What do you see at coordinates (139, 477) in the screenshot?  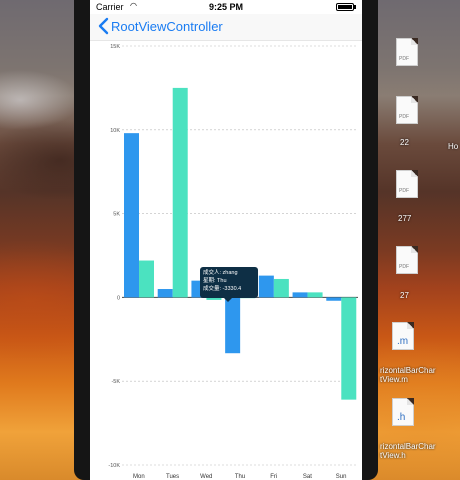 I see `x-tick-label: Mon` at bounding box center [139, 477].